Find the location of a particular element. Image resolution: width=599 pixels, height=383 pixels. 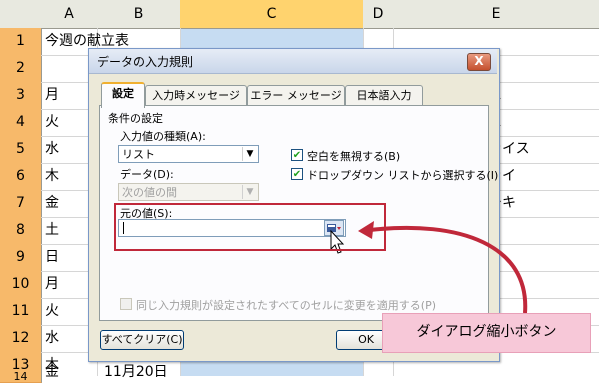

callout-label: ダイアログ縮小ボタン is located at coordinates (486, 333).